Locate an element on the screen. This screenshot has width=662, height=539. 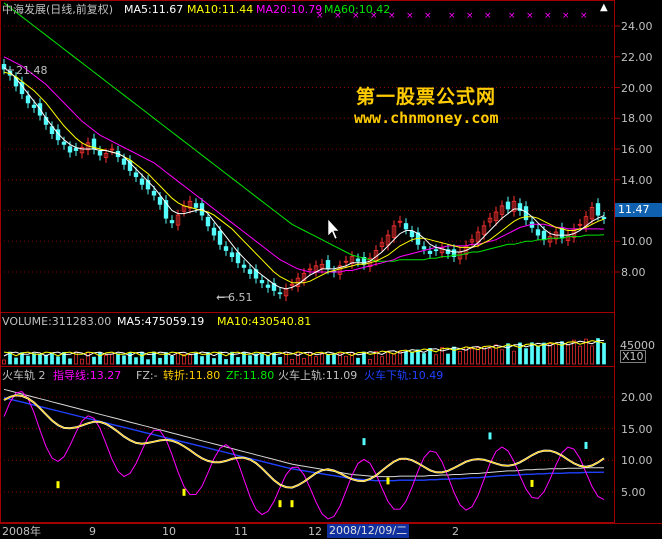
price-axis-label: 10.00 is located at coordinates (637, 242).